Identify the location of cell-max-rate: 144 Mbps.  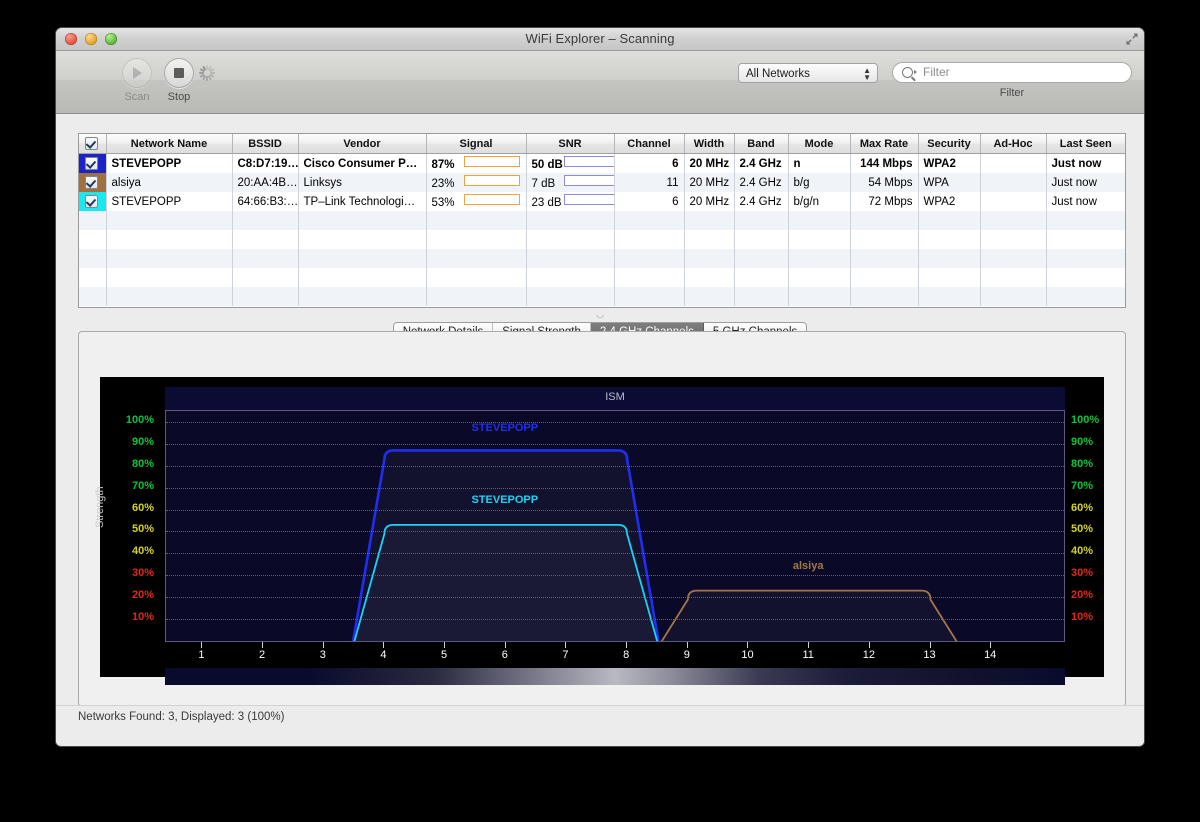
(884, 163).